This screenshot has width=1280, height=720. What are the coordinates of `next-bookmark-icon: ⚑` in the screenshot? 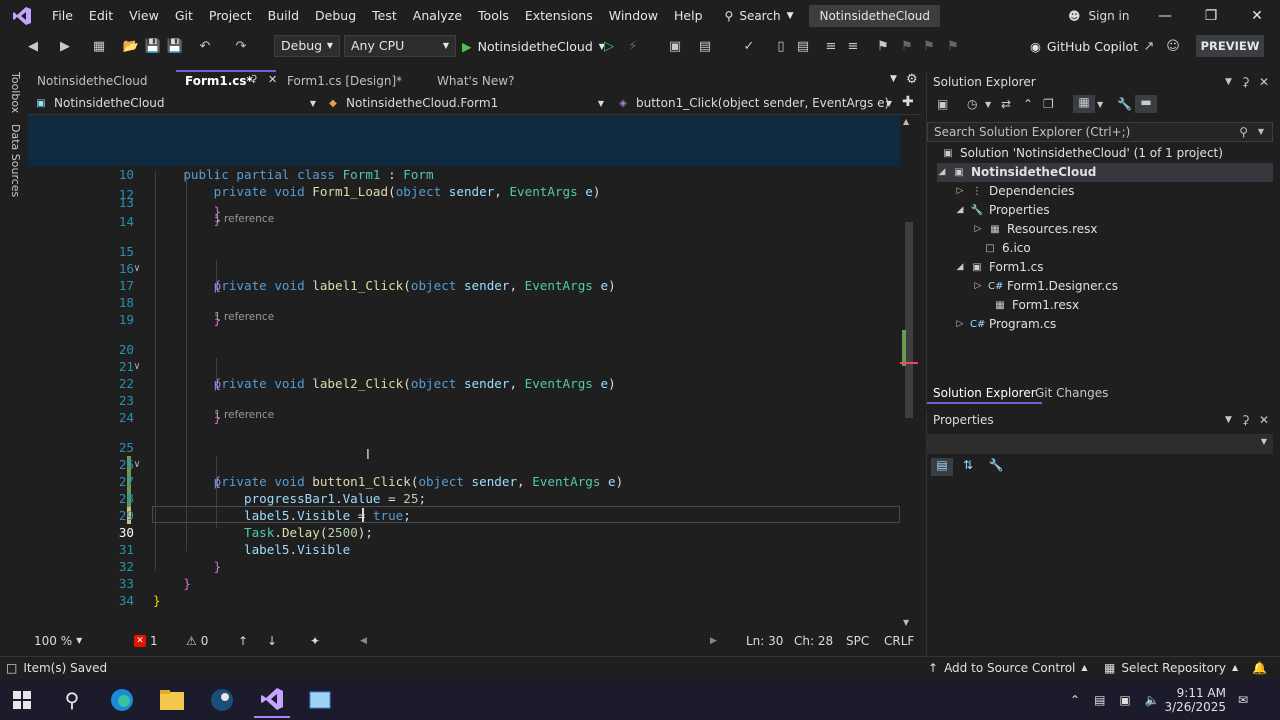 It's located at (929, 46).